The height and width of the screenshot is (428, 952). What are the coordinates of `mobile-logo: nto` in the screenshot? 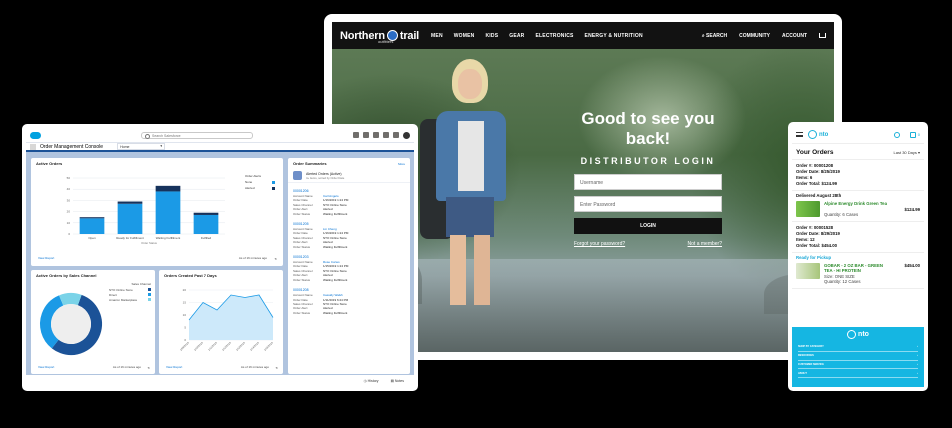 It's located at (818, 134).